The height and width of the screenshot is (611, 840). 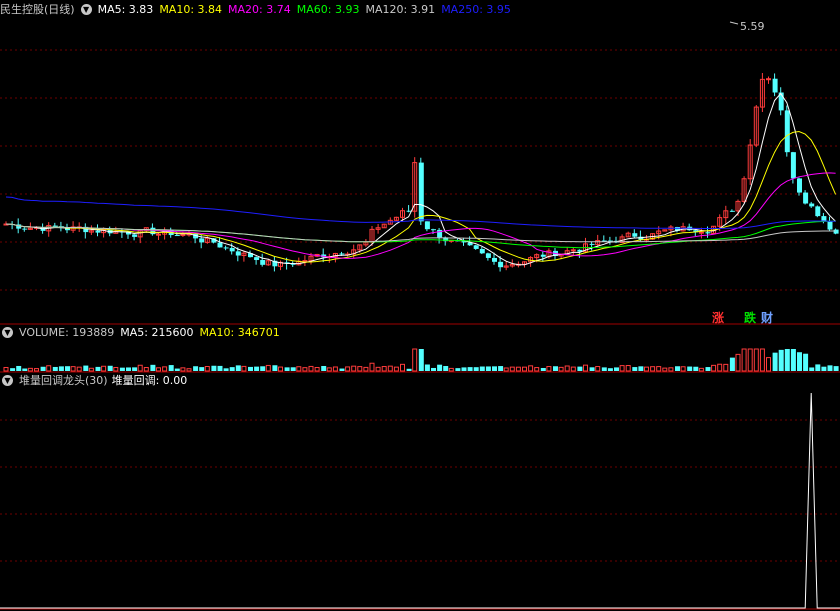 I want to click on event-tag: 涨, so click(x=718, y=317).